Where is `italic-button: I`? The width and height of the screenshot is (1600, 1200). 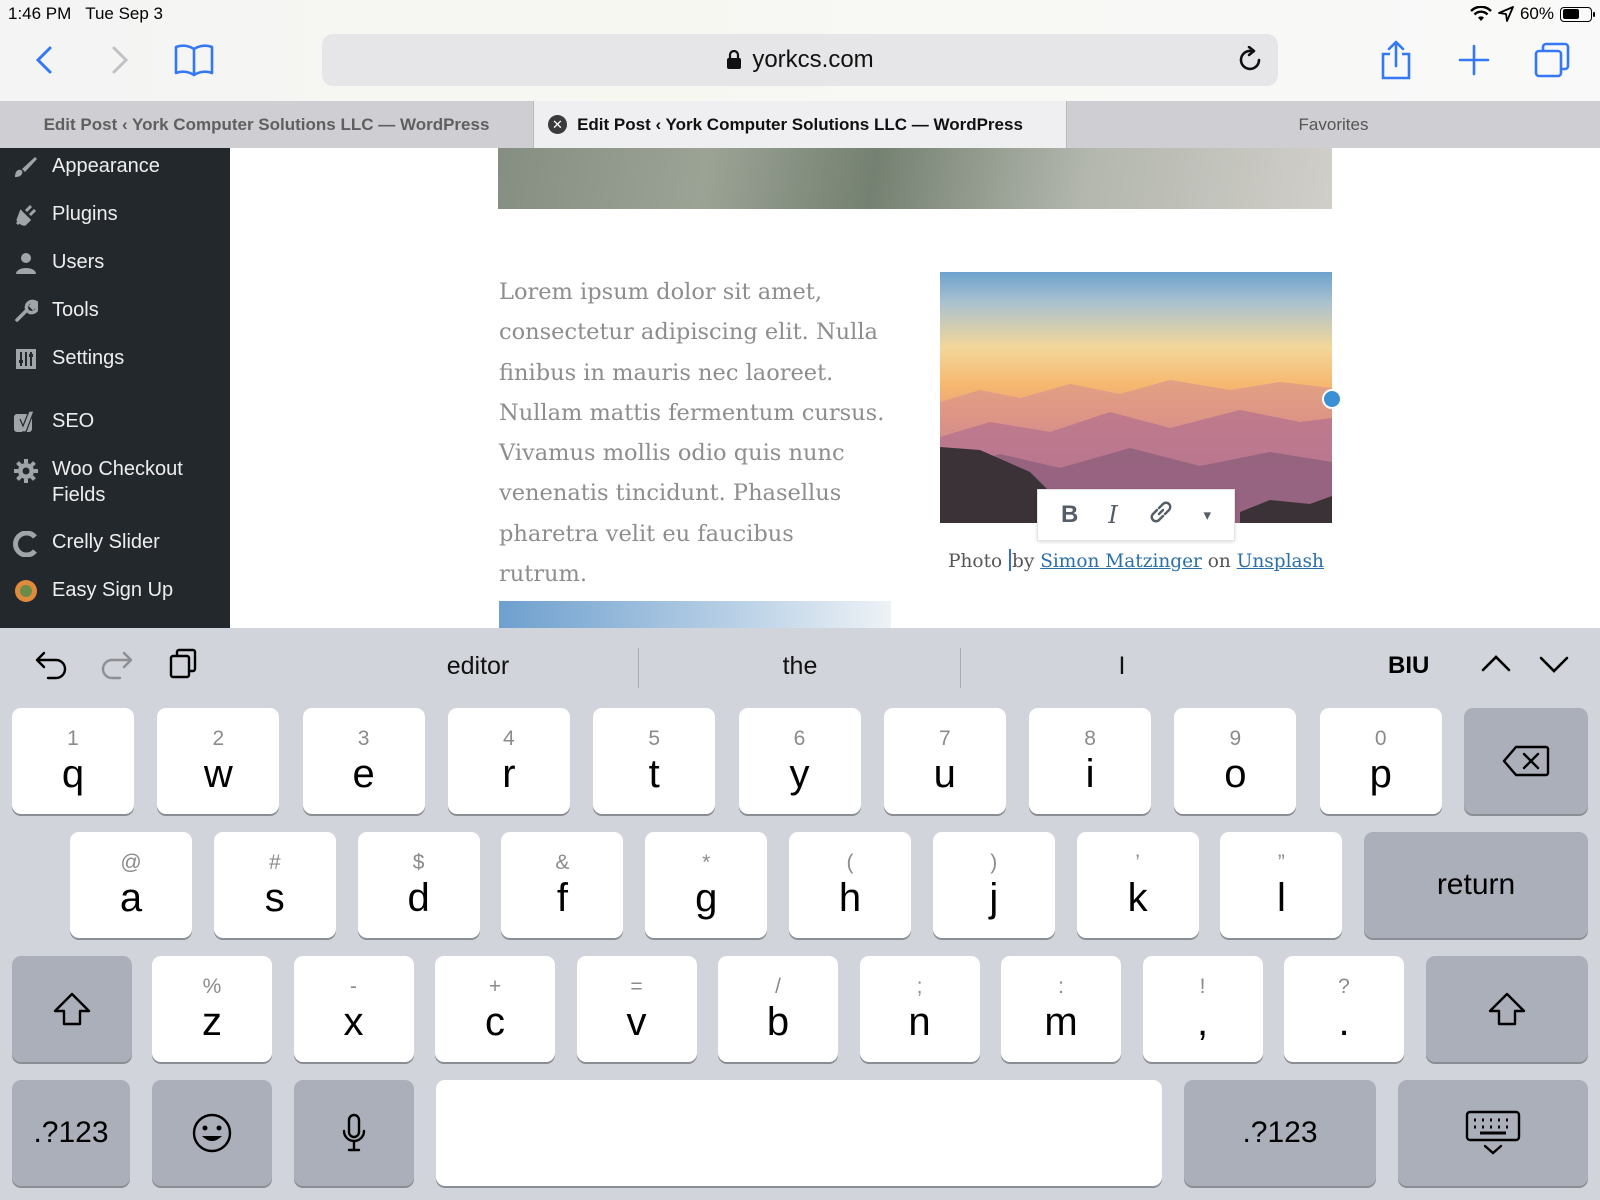
italic-button: I is located at coordinates (1112, 515).